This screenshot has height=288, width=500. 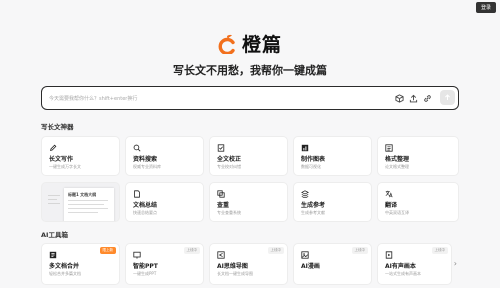 What do you see at coordinates (313, 159) in the screenshot?
I see `card-title: 制作图表` at bounding box center [313, 159].